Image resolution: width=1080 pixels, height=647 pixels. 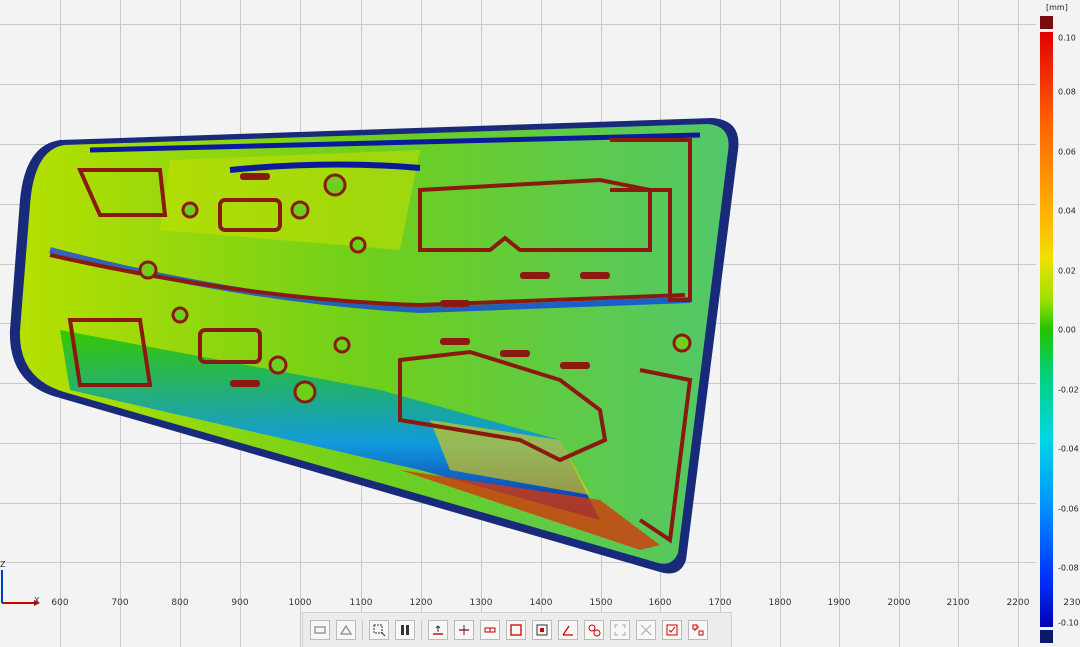 What do you see at coordinates (1046, 22) in the screenshot?
I see `scale-over-swatch` at bounding box center [1046, 22].